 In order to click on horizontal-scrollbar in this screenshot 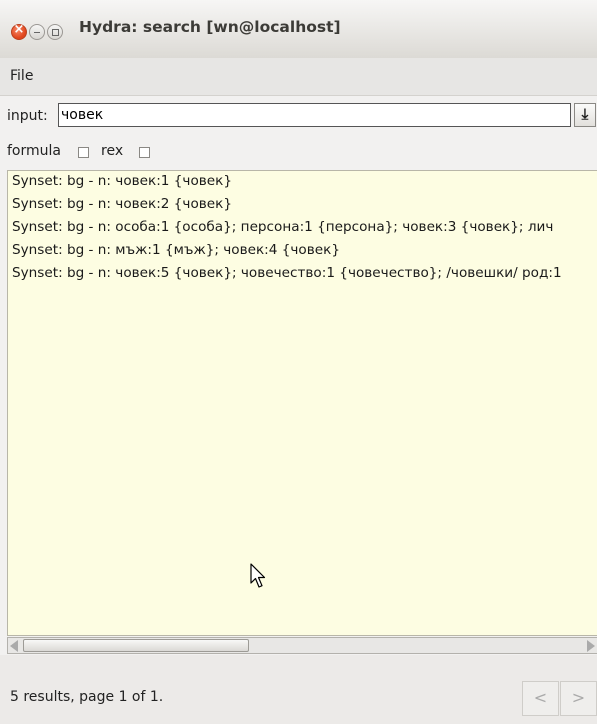, I will do `click(302, 645)`.